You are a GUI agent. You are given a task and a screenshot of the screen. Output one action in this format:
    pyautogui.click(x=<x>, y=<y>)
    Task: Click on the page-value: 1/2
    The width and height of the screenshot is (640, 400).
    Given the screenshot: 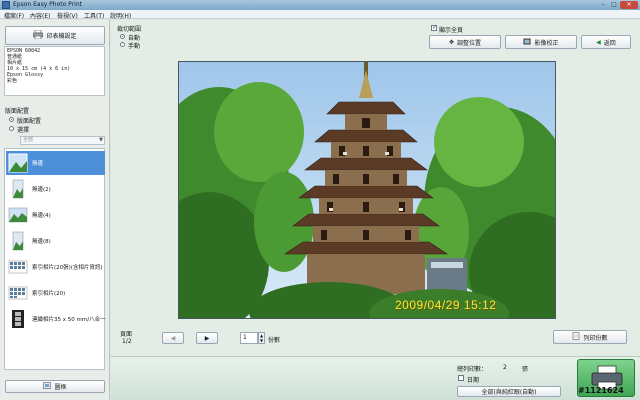 What is the action you would take?
    pyautogui.click(x=127, y=341)
    